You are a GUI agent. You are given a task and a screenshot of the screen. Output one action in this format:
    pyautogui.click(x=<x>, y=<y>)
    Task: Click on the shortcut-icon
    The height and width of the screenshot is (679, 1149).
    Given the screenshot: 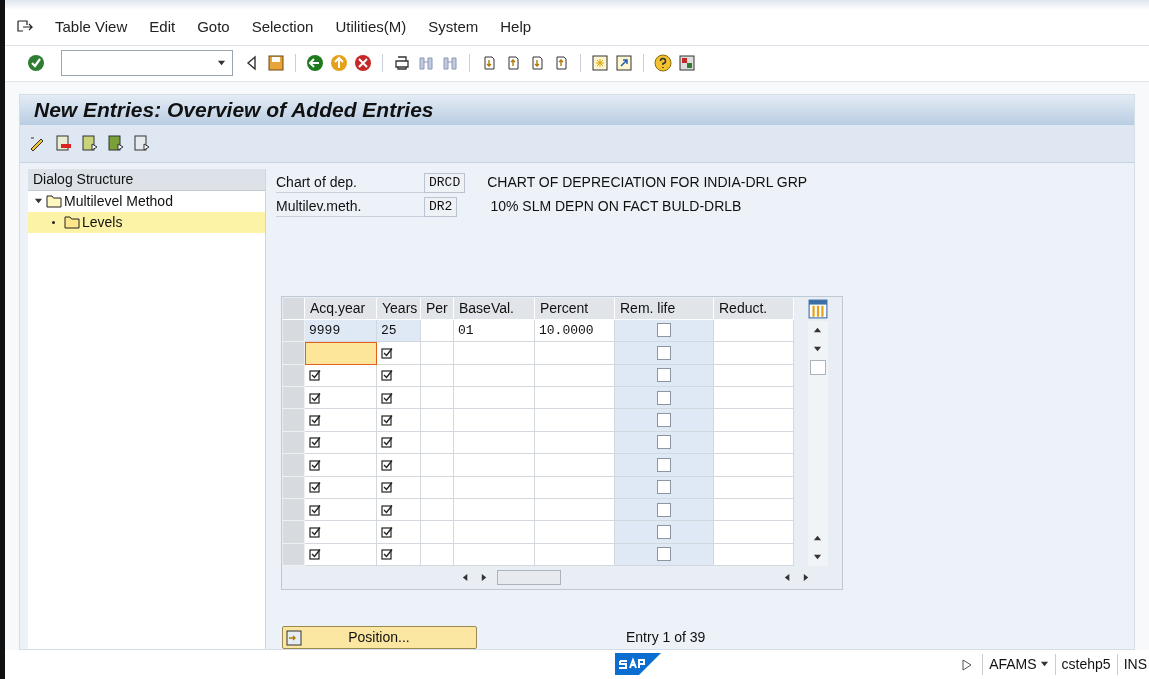 What is the action you would take?
    pyautogui.click(x=624, y=63)
    